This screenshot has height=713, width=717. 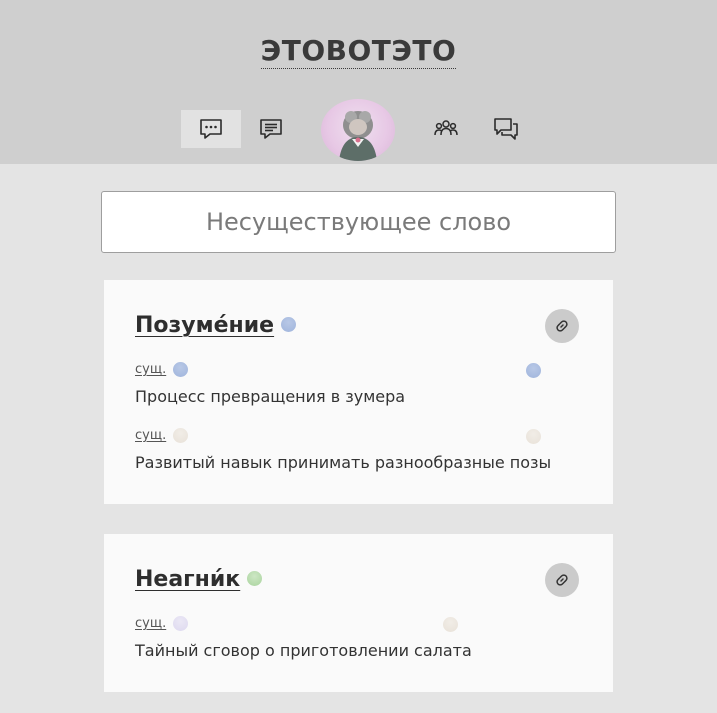 I want to click on nav-discussions-button, so click(x=506, y=129).